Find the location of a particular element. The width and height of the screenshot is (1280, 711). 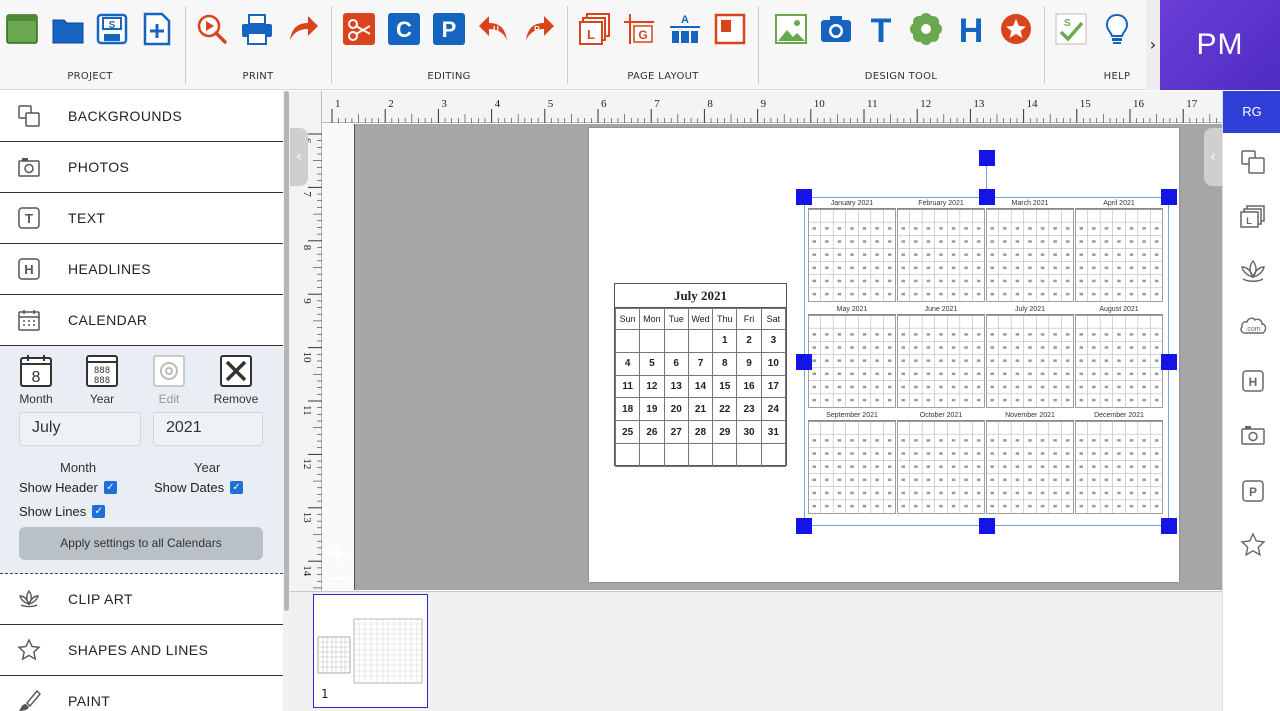

paste-icon: P is located at coordinates (449, 29).